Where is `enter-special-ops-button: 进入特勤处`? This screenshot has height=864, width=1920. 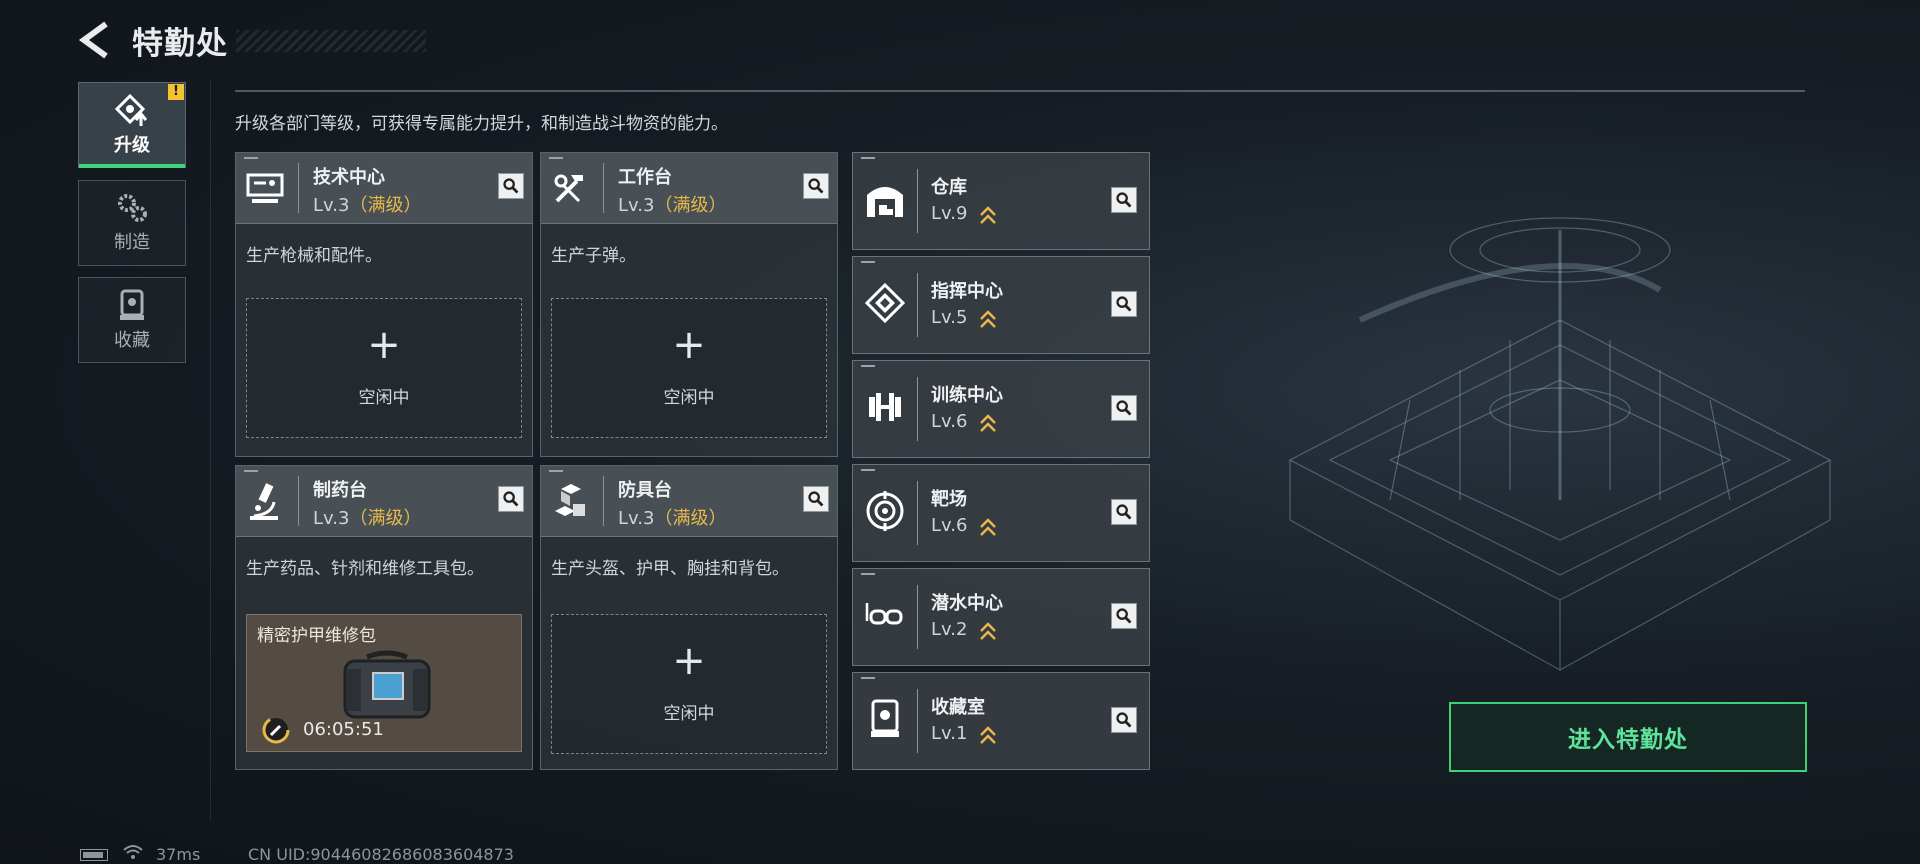
enter-special-ops-button: 进入特勤处 is located at coordinates (1628, 737).